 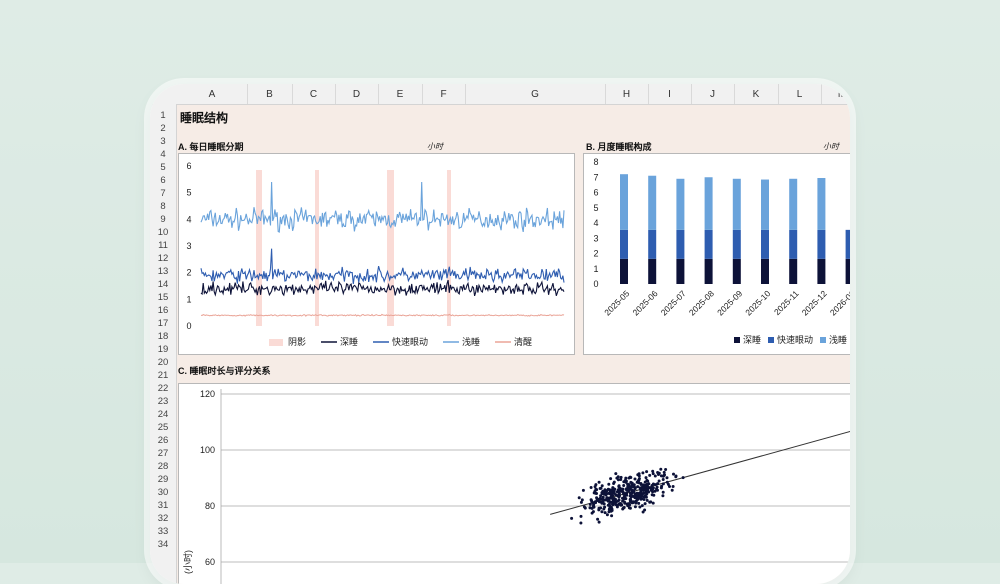 What do you see at coordinates (800, 94) in the screenshot?
I see `column-header-L: L` at bounding box center [800, 94].